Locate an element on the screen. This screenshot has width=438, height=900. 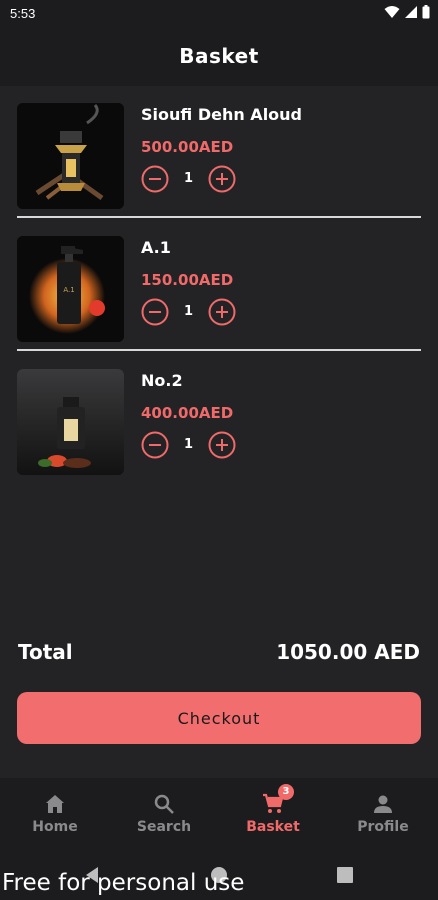
watermark-text: Free for personal use is located at coordinates (123, 883).